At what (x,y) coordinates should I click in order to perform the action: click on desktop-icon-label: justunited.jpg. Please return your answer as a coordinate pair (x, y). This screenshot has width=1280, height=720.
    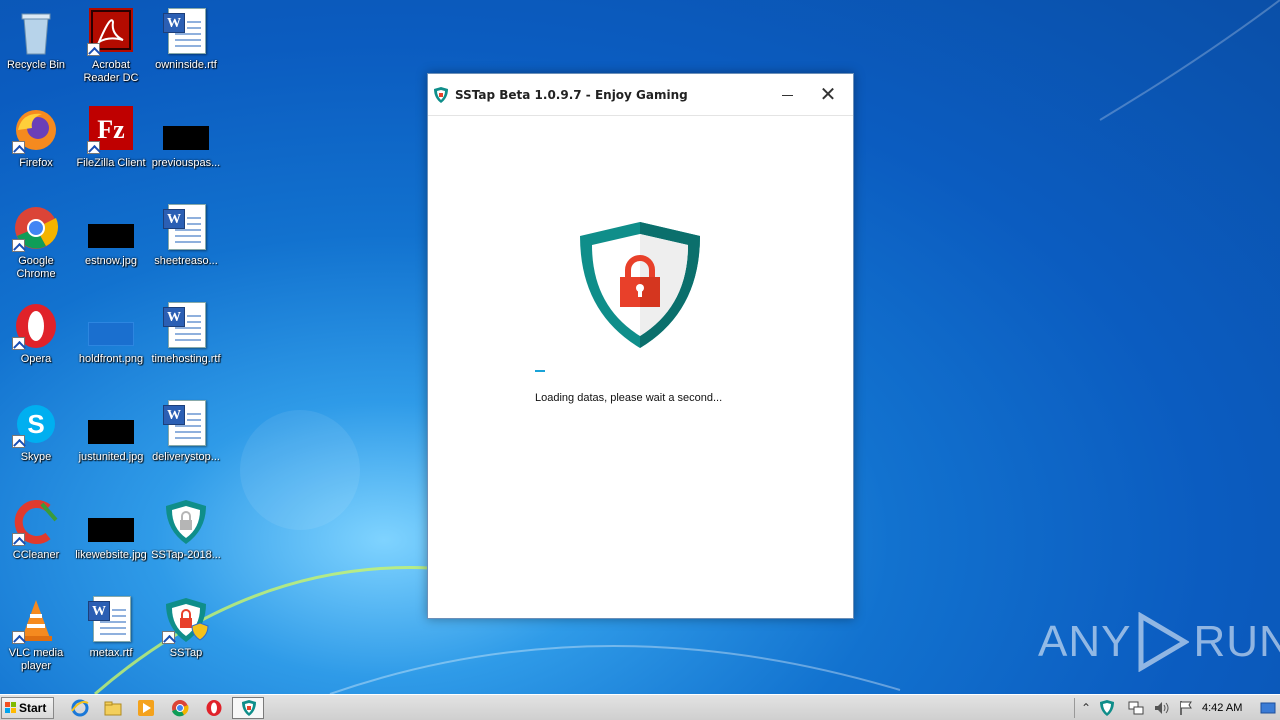
    Looking at the image, I should click on (111, 457).